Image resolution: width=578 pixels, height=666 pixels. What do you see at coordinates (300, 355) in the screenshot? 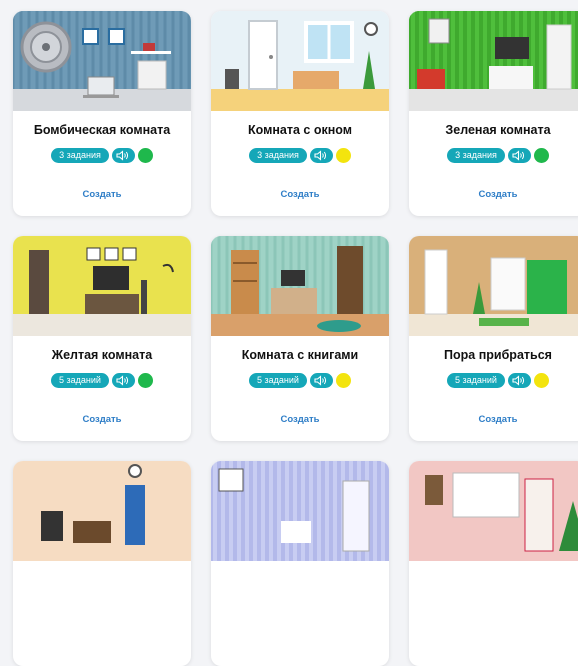
I see `room-title: Комната с книгами` at bounding box center [300, 355].